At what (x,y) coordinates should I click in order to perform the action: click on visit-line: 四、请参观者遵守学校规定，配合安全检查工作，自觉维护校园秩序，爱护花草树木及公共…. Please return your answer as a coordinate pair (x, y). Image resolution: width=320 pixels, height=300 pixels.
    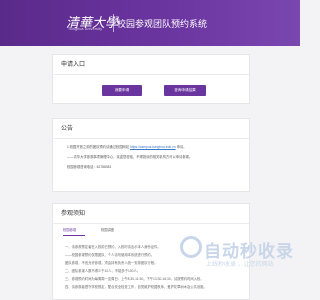
    Looking at the image, I should click on (136, 287).